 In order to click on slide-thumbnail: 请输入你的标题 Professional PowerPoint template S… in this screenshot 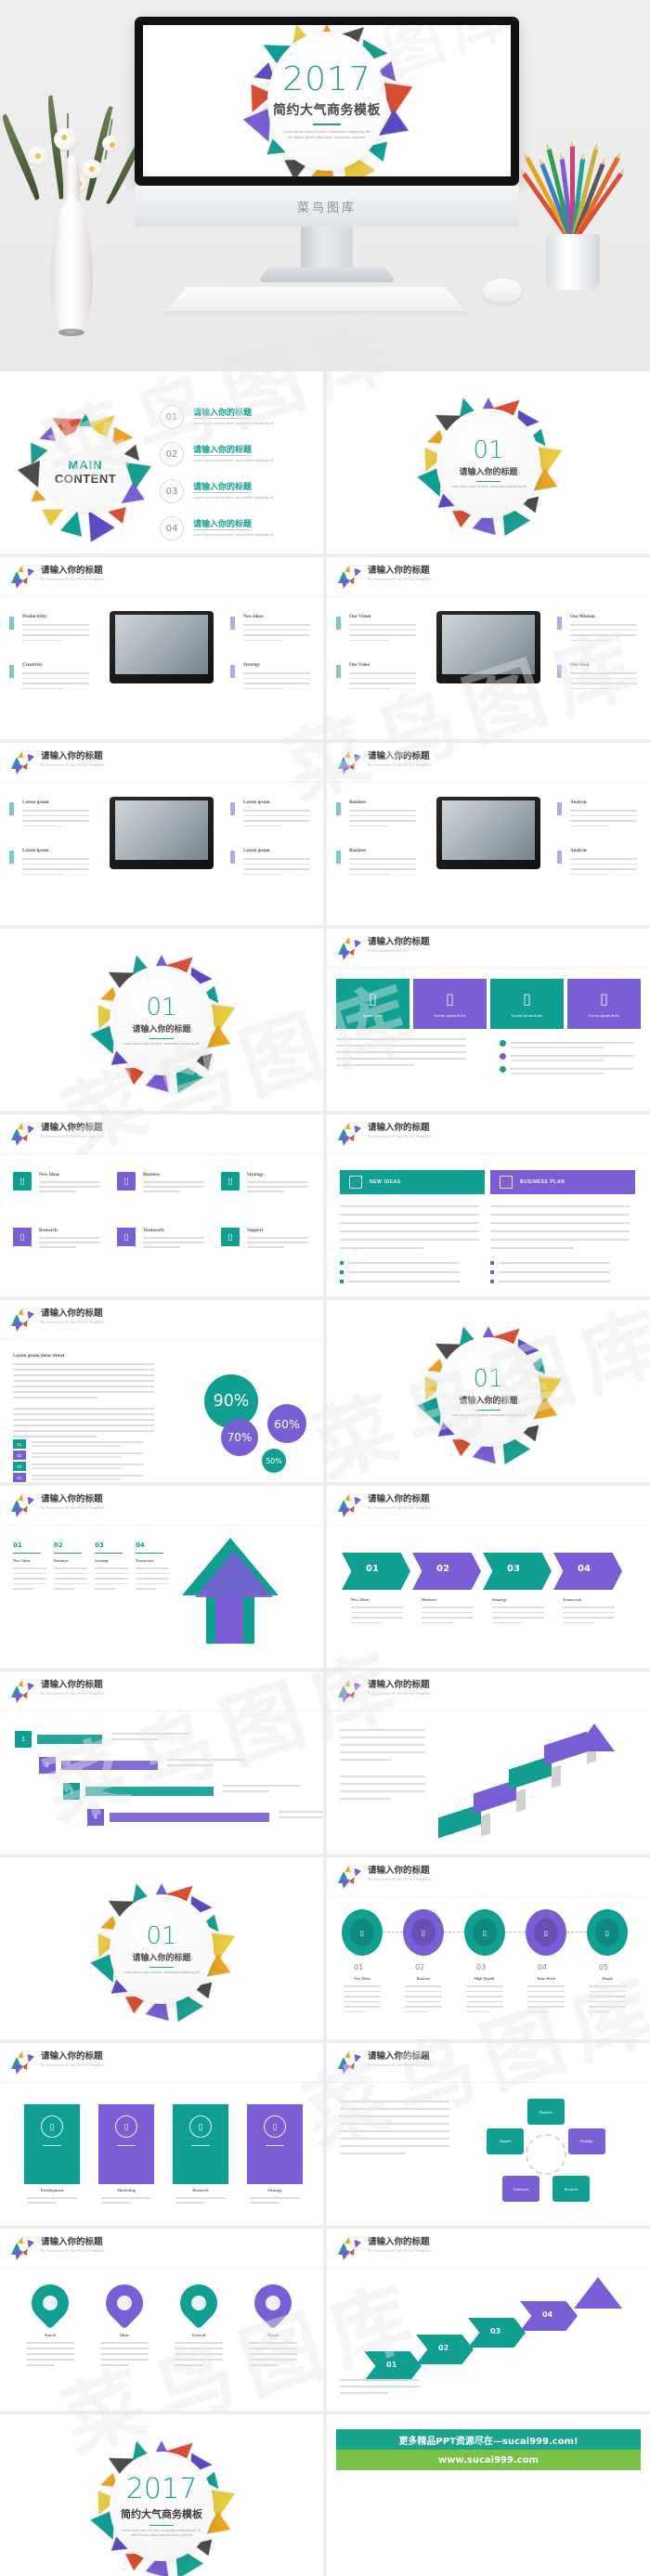, I will do `click(161, 2320)`.